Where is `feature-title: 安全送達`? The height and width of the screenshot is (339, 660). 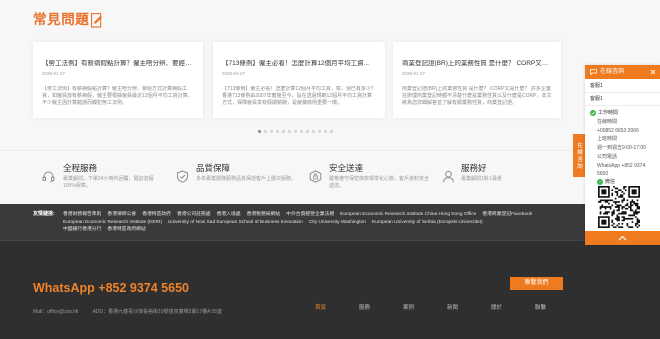 feature-title: 安全送達 is located at coordinates (346, 168).